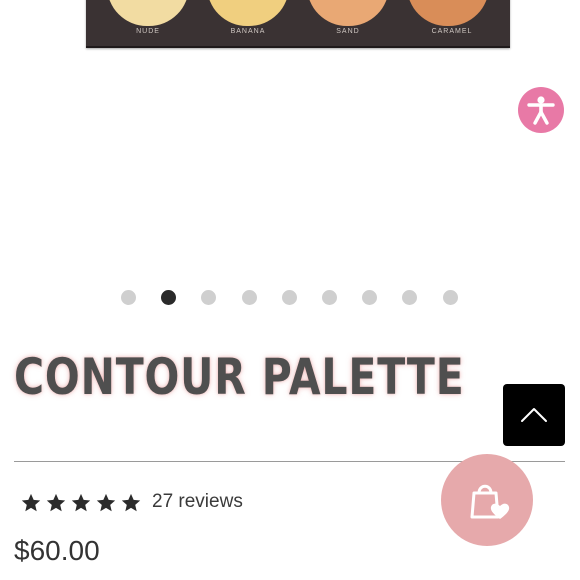 Image resolution: width=580 pixels, height=580 pixels. I want to click on product-image: NUDE BANANA SAND CARAMEL, so click(298, 24).